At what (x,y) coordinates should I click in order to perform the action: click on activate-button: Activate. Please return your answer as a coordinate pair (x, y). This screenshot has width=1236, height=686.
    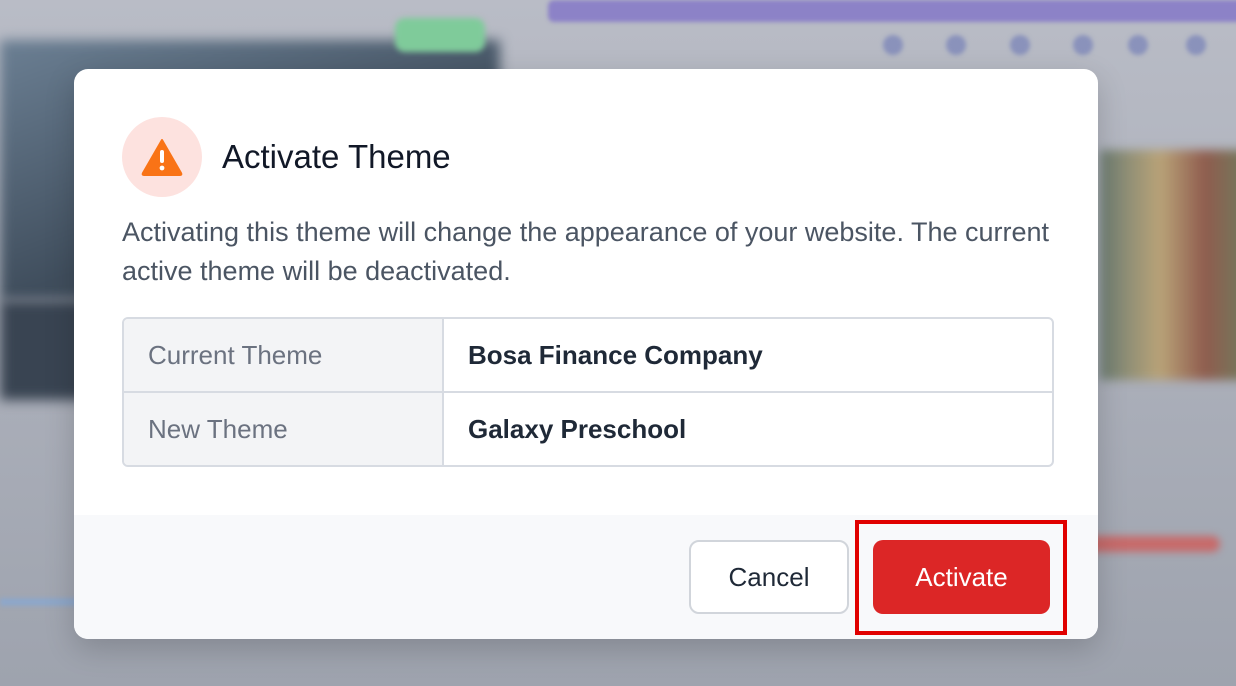
    Looking at the image, I should click on (961, 577).